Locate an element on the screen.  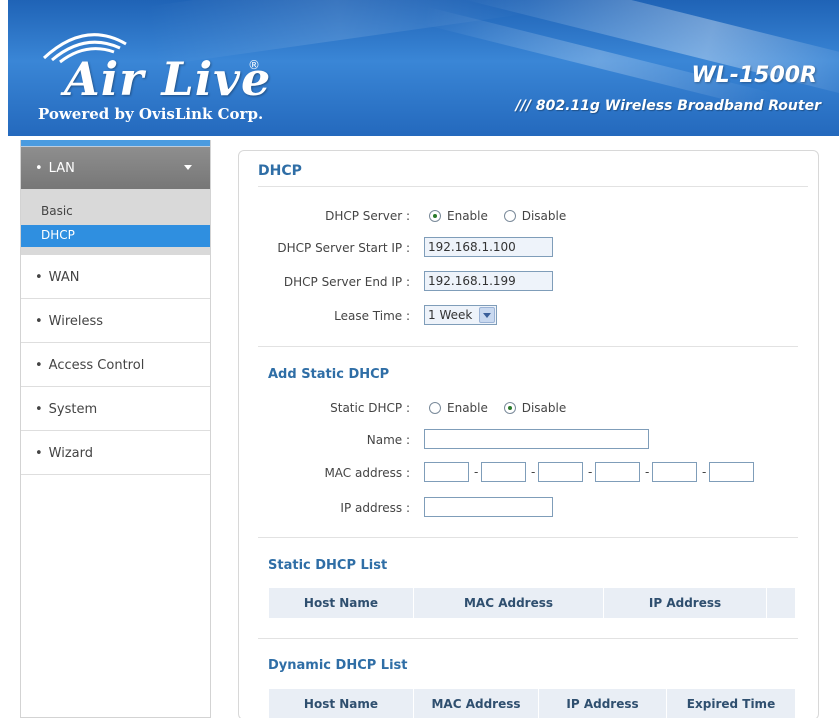
column-header-blank is located at coordinates (781, 603).